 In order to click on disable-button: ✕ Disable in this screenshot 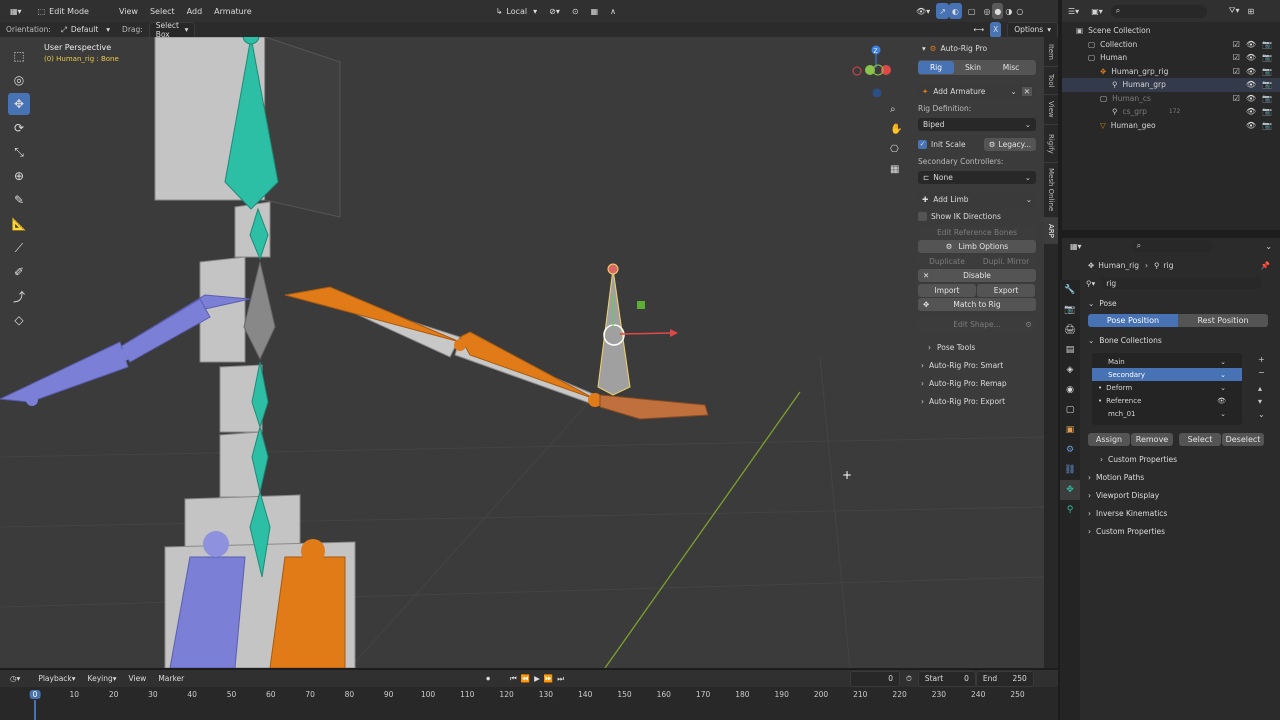, I will do `click(977, 275)`.